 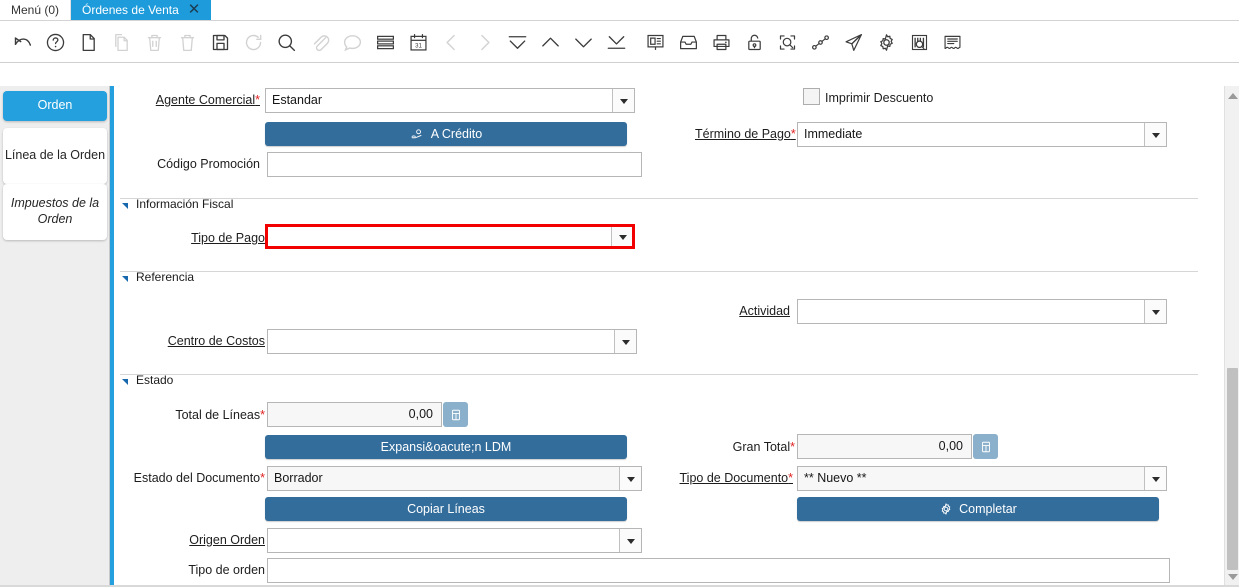 What do you see at coordinates (619, 10) in the screenshot?
I see `window-tab-bar: Menú (0) Órdenes de Venta ✕` at bounding box center [619, 10].